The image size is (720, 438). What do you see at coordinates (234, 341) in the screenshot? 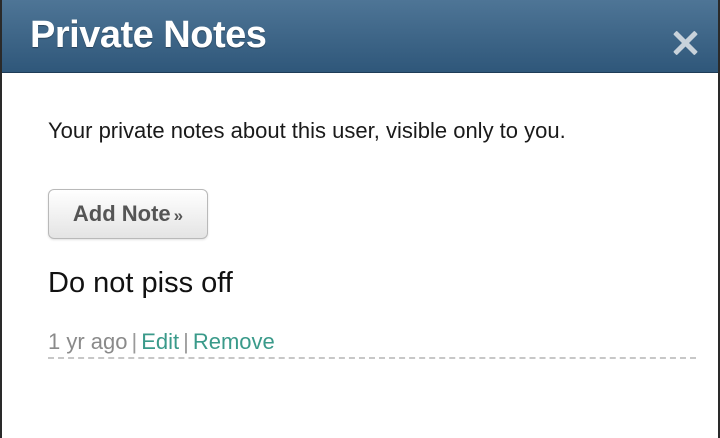
I see `remove-note-link: Remove` at bounding box center [234, 341].